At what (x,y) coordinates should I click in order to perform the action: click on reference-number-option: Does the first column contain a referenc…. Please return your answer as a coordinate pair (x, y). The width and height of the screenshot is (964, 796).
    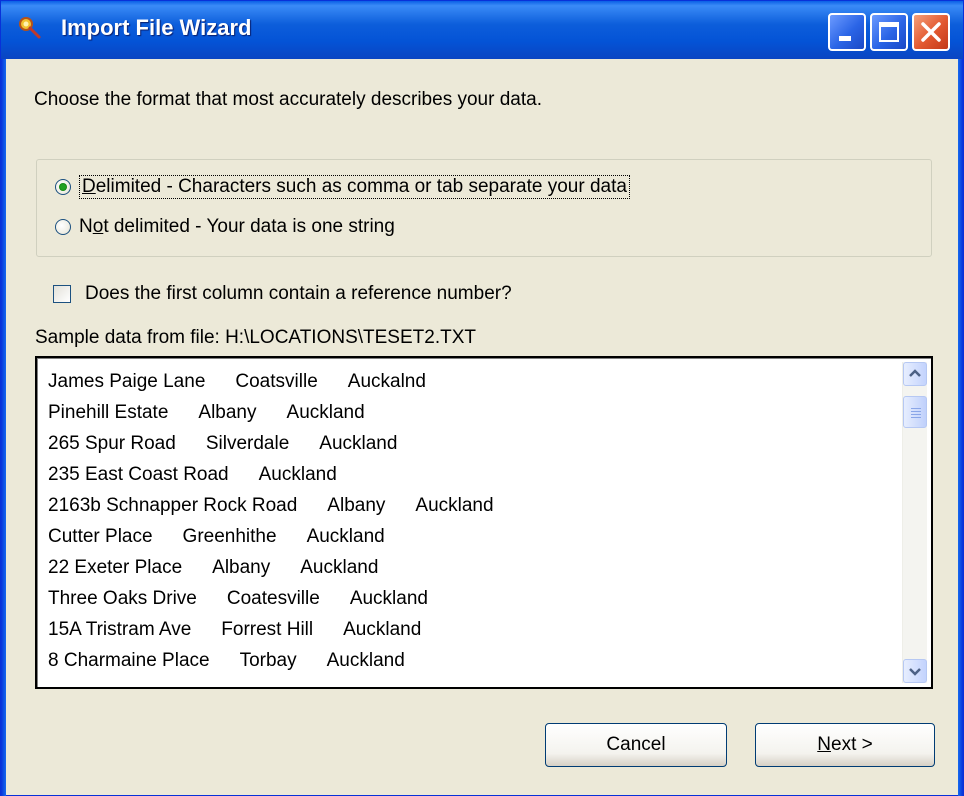
    Looking at the image, I should click on (282, 294).